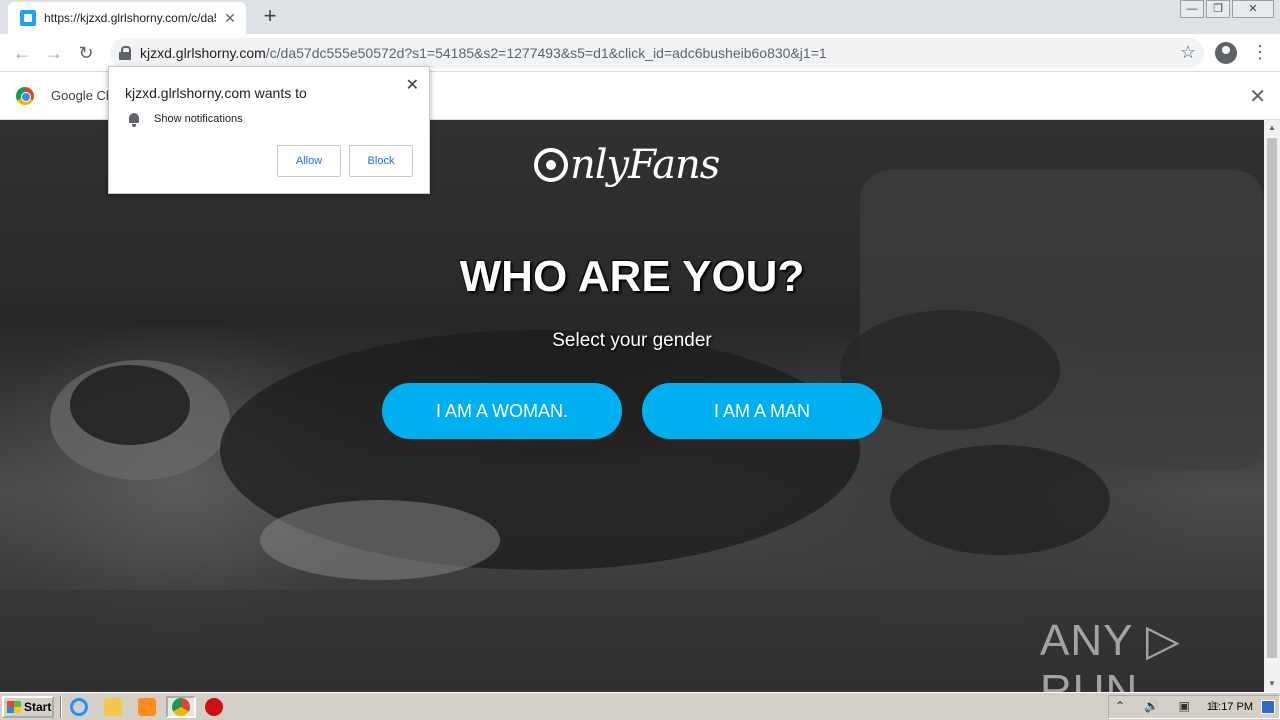 Image resolution: width=1280 pixels, height=720 pixels. I want to click on window-close-button: ✕, so click(1253, 9).